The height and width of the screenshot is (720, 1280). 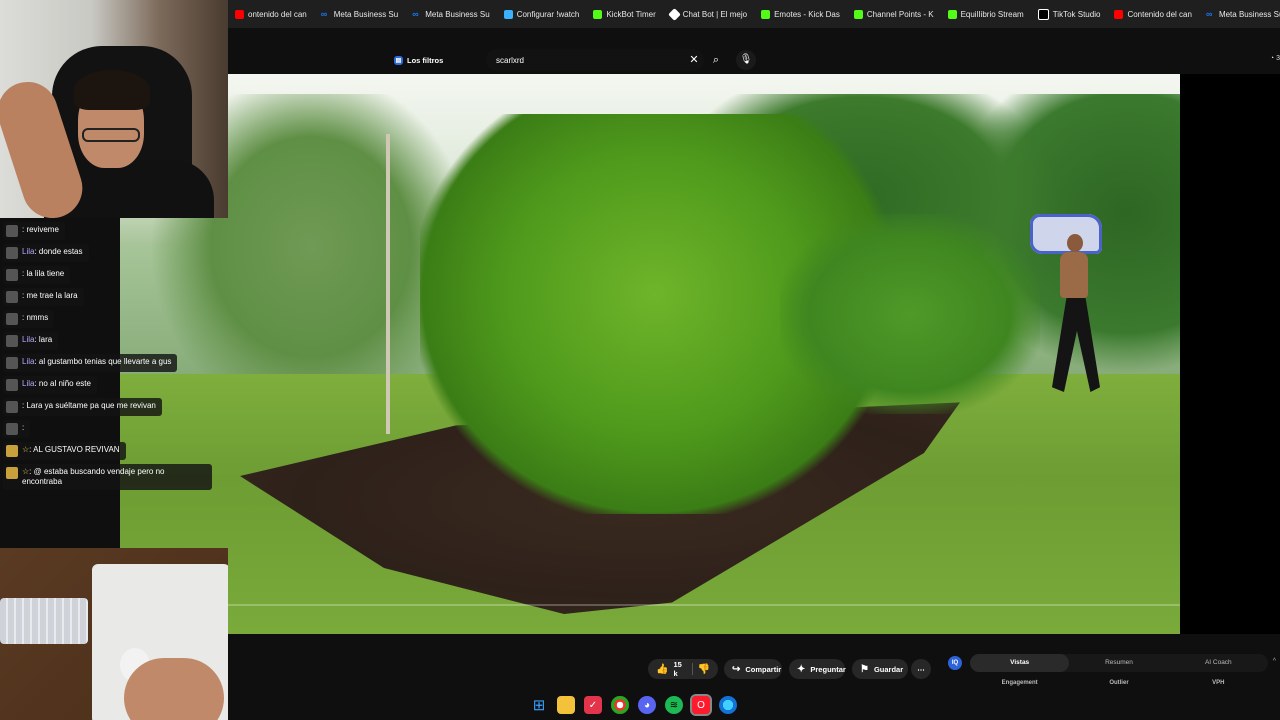 What do you see at coordinates (662, 669) in the screenshot?
I see `like-icon: 👍` at bounding box center [662, 669].